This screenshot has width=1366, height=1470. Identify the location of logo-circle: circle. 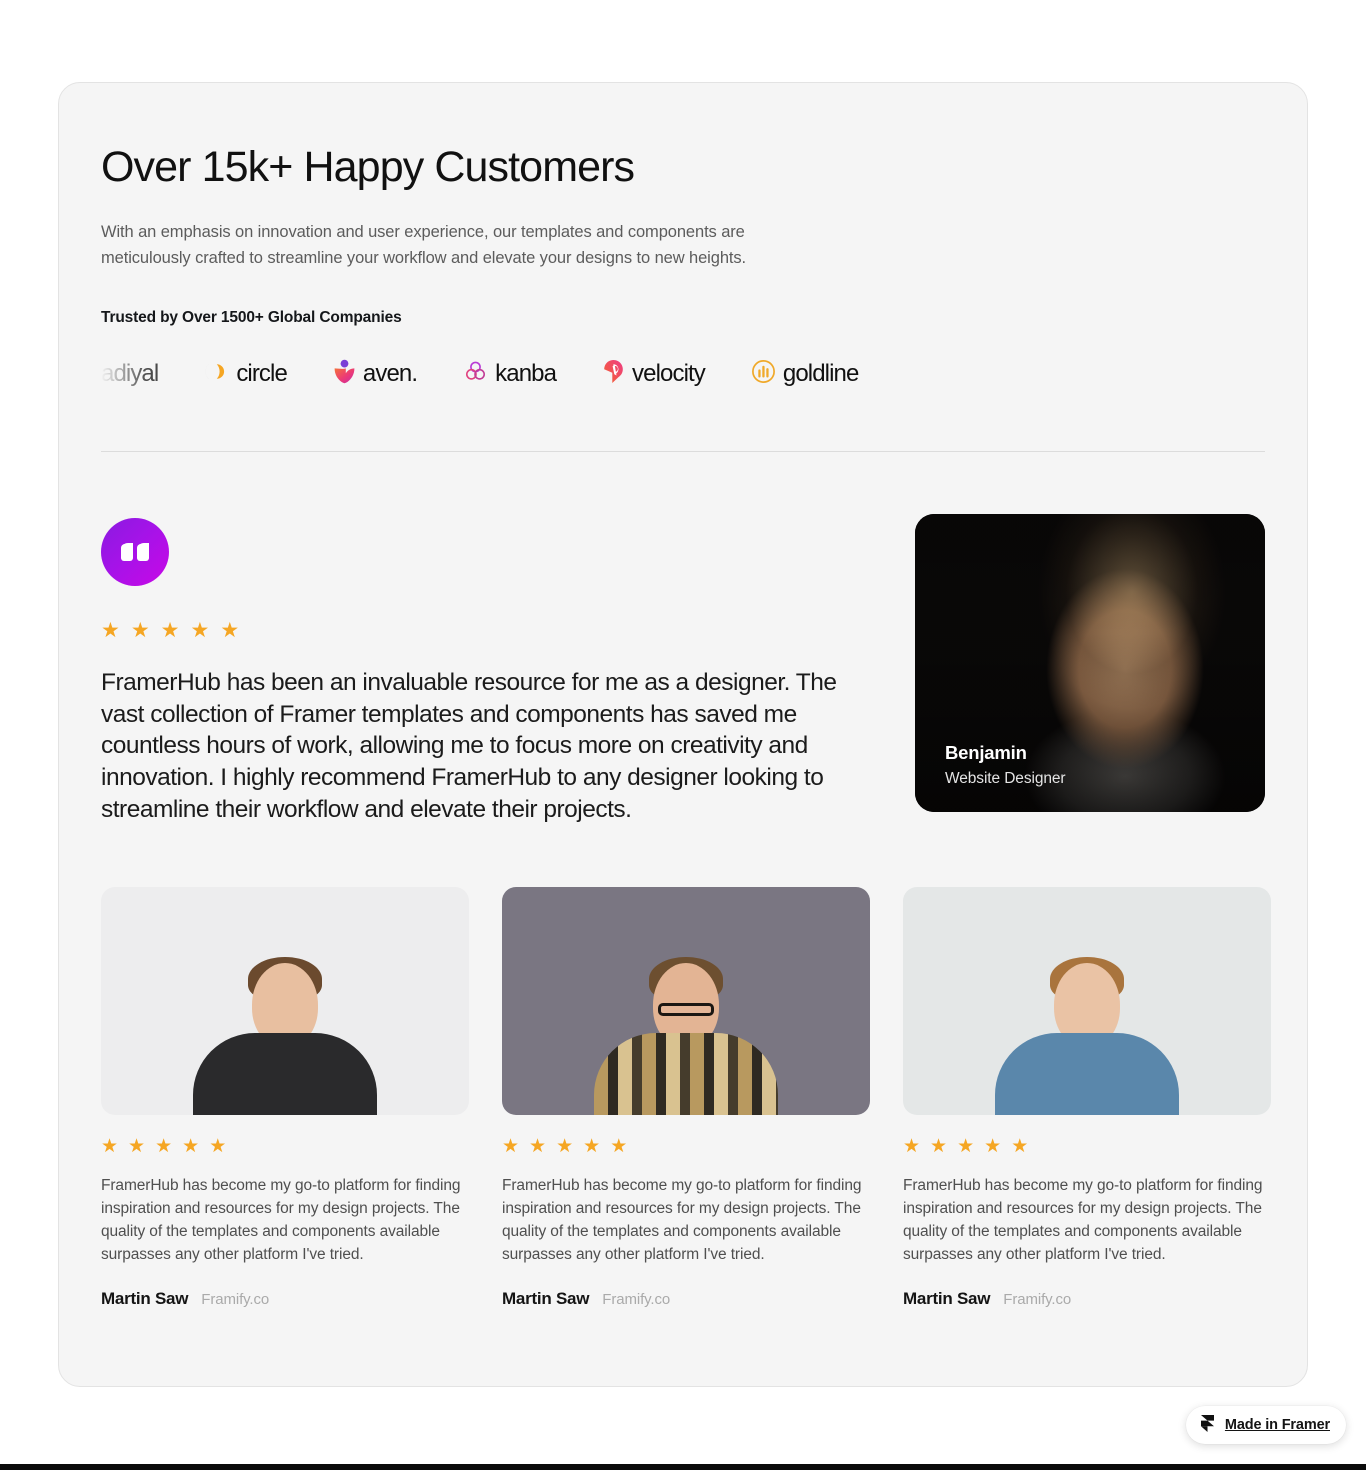
(246, 374).